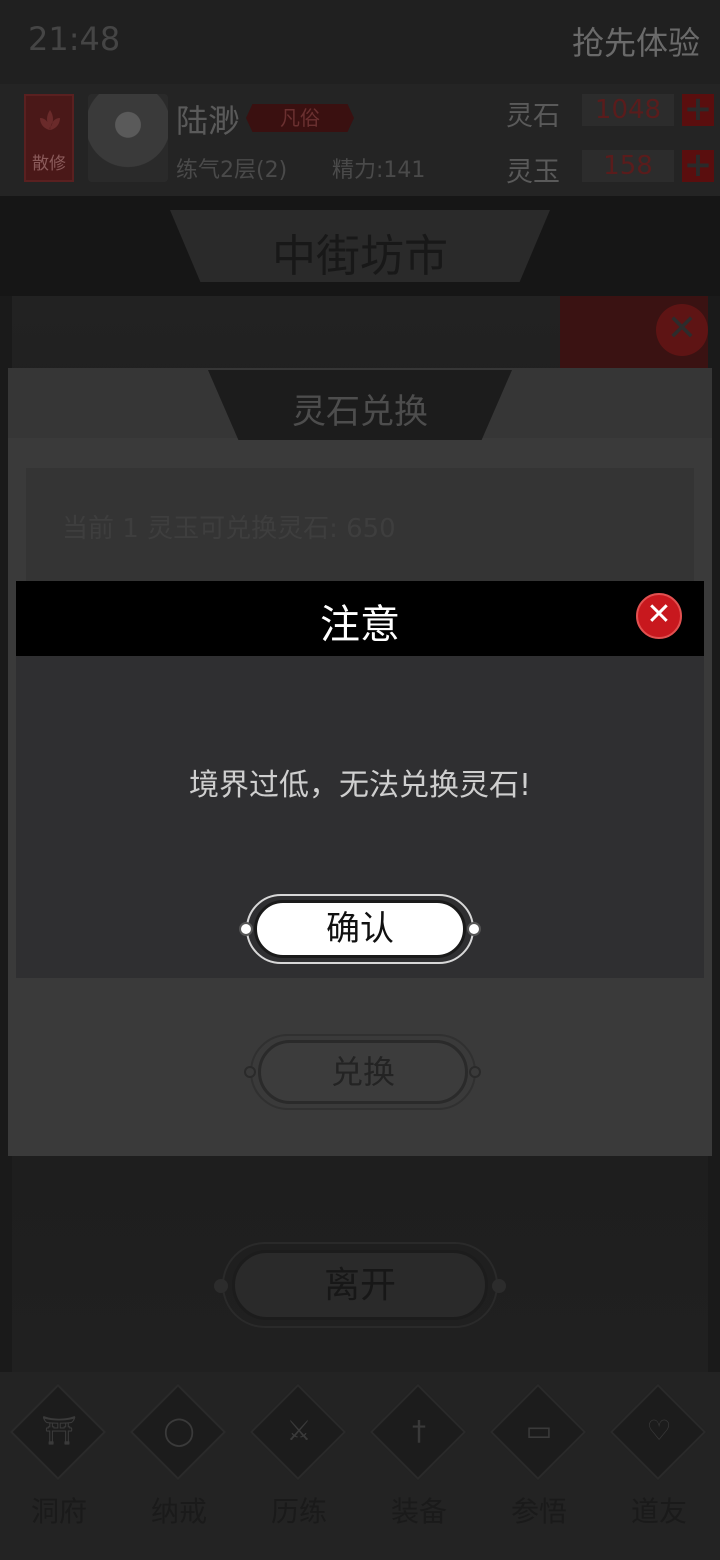  Describe the element at coordinates (128, 138) in the screenshot. I see `avatar` at that location.